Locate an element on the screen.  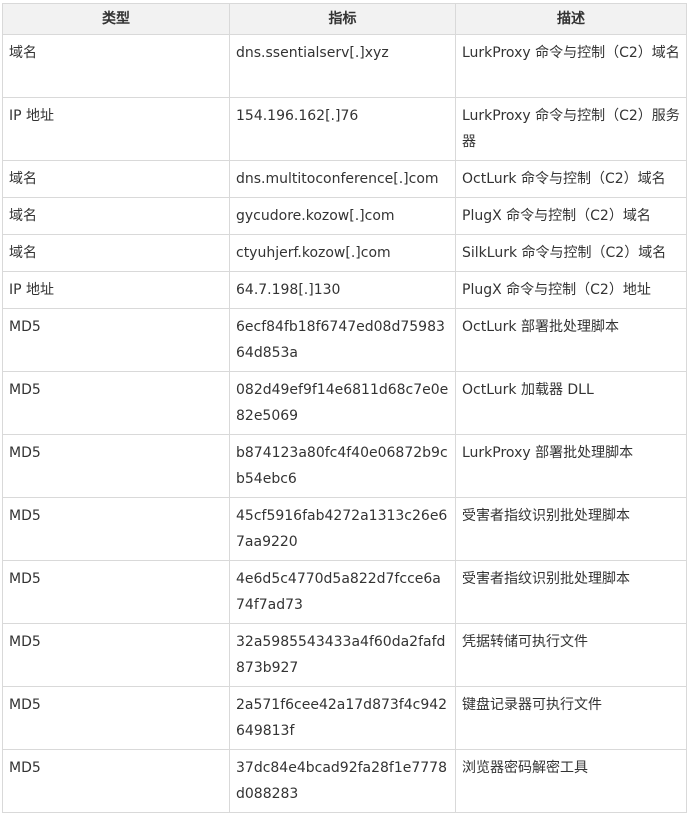
cell-description: LurkProxy 部署批处理脚本 is located at coordinates (571, 466).